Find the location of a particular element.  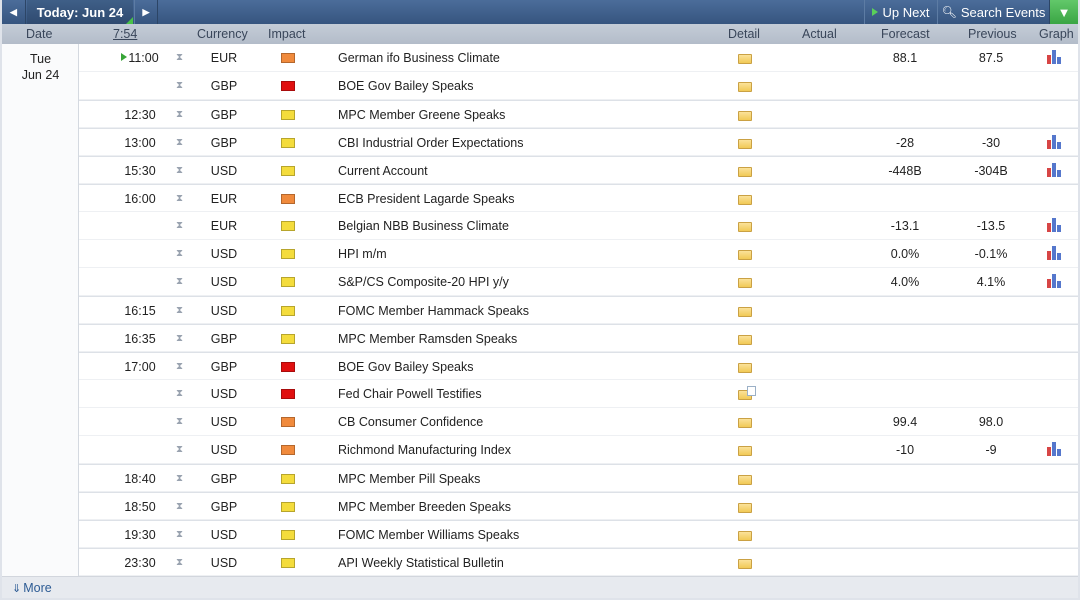

event-title: CB Consumer Confidence is located at coordinates (410, 422).